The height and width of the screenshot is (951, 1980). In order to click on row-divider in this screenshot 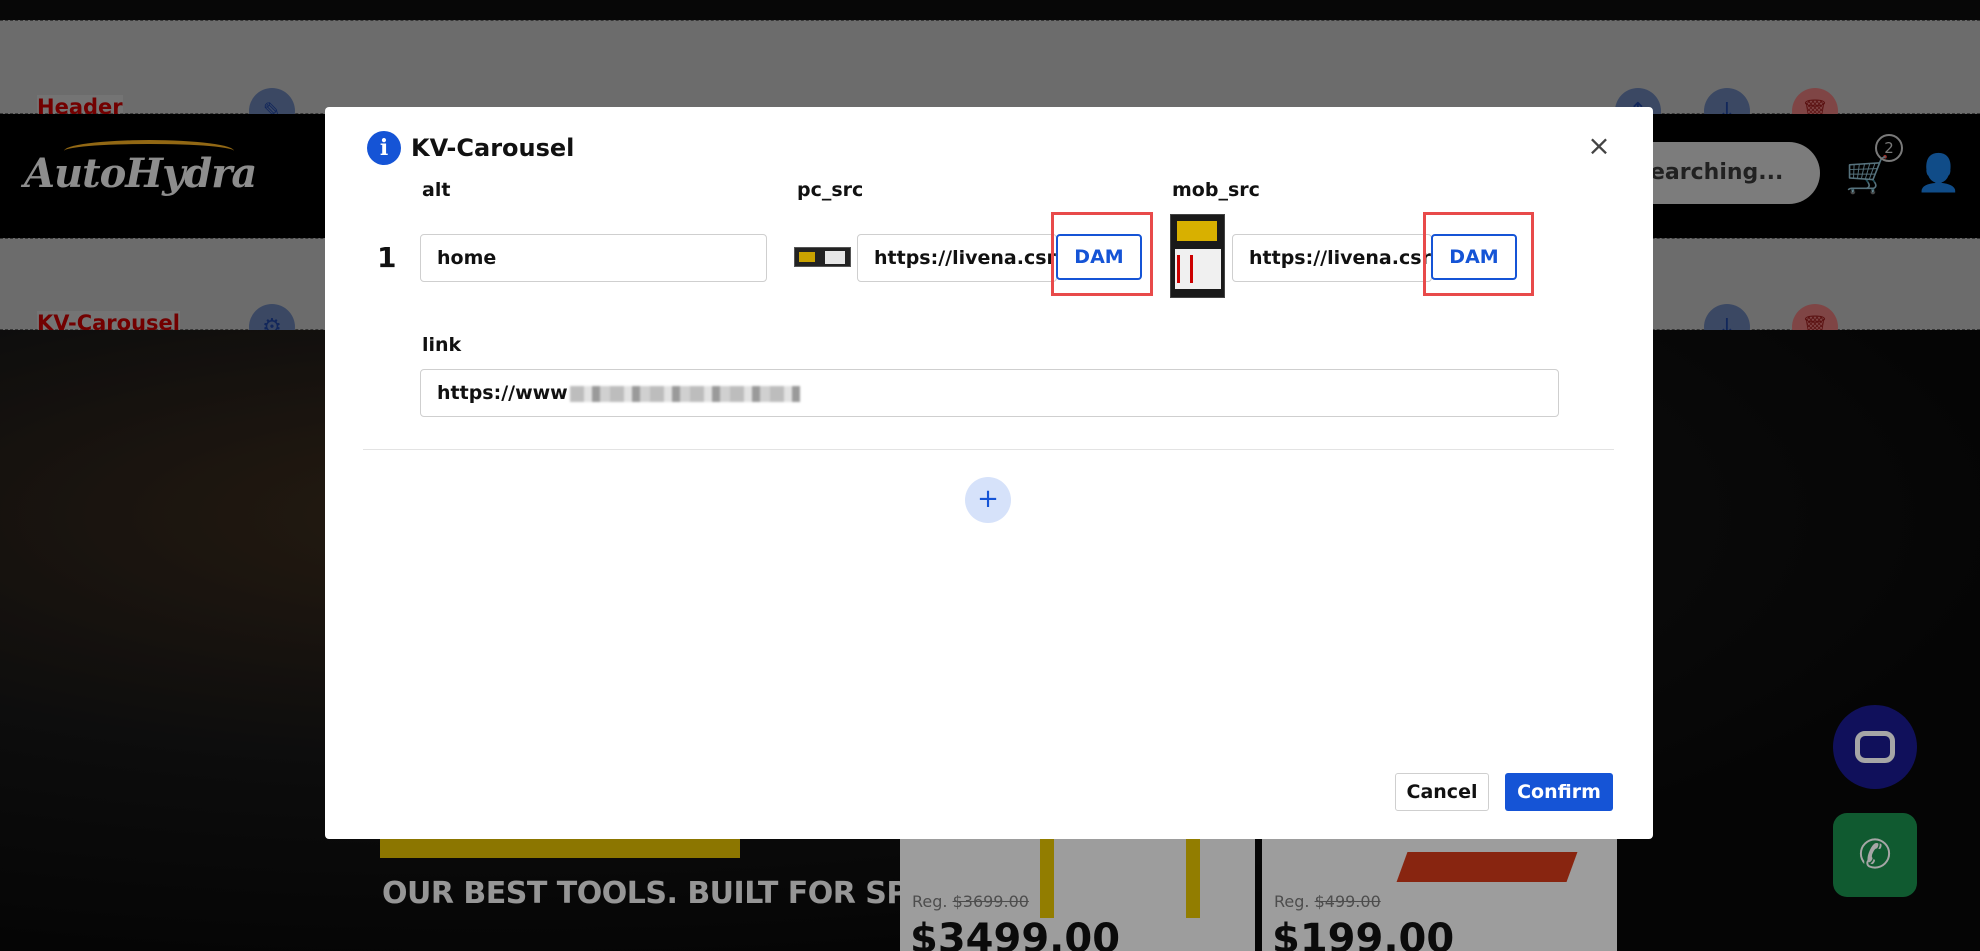, I will do `click(988, 449)`.